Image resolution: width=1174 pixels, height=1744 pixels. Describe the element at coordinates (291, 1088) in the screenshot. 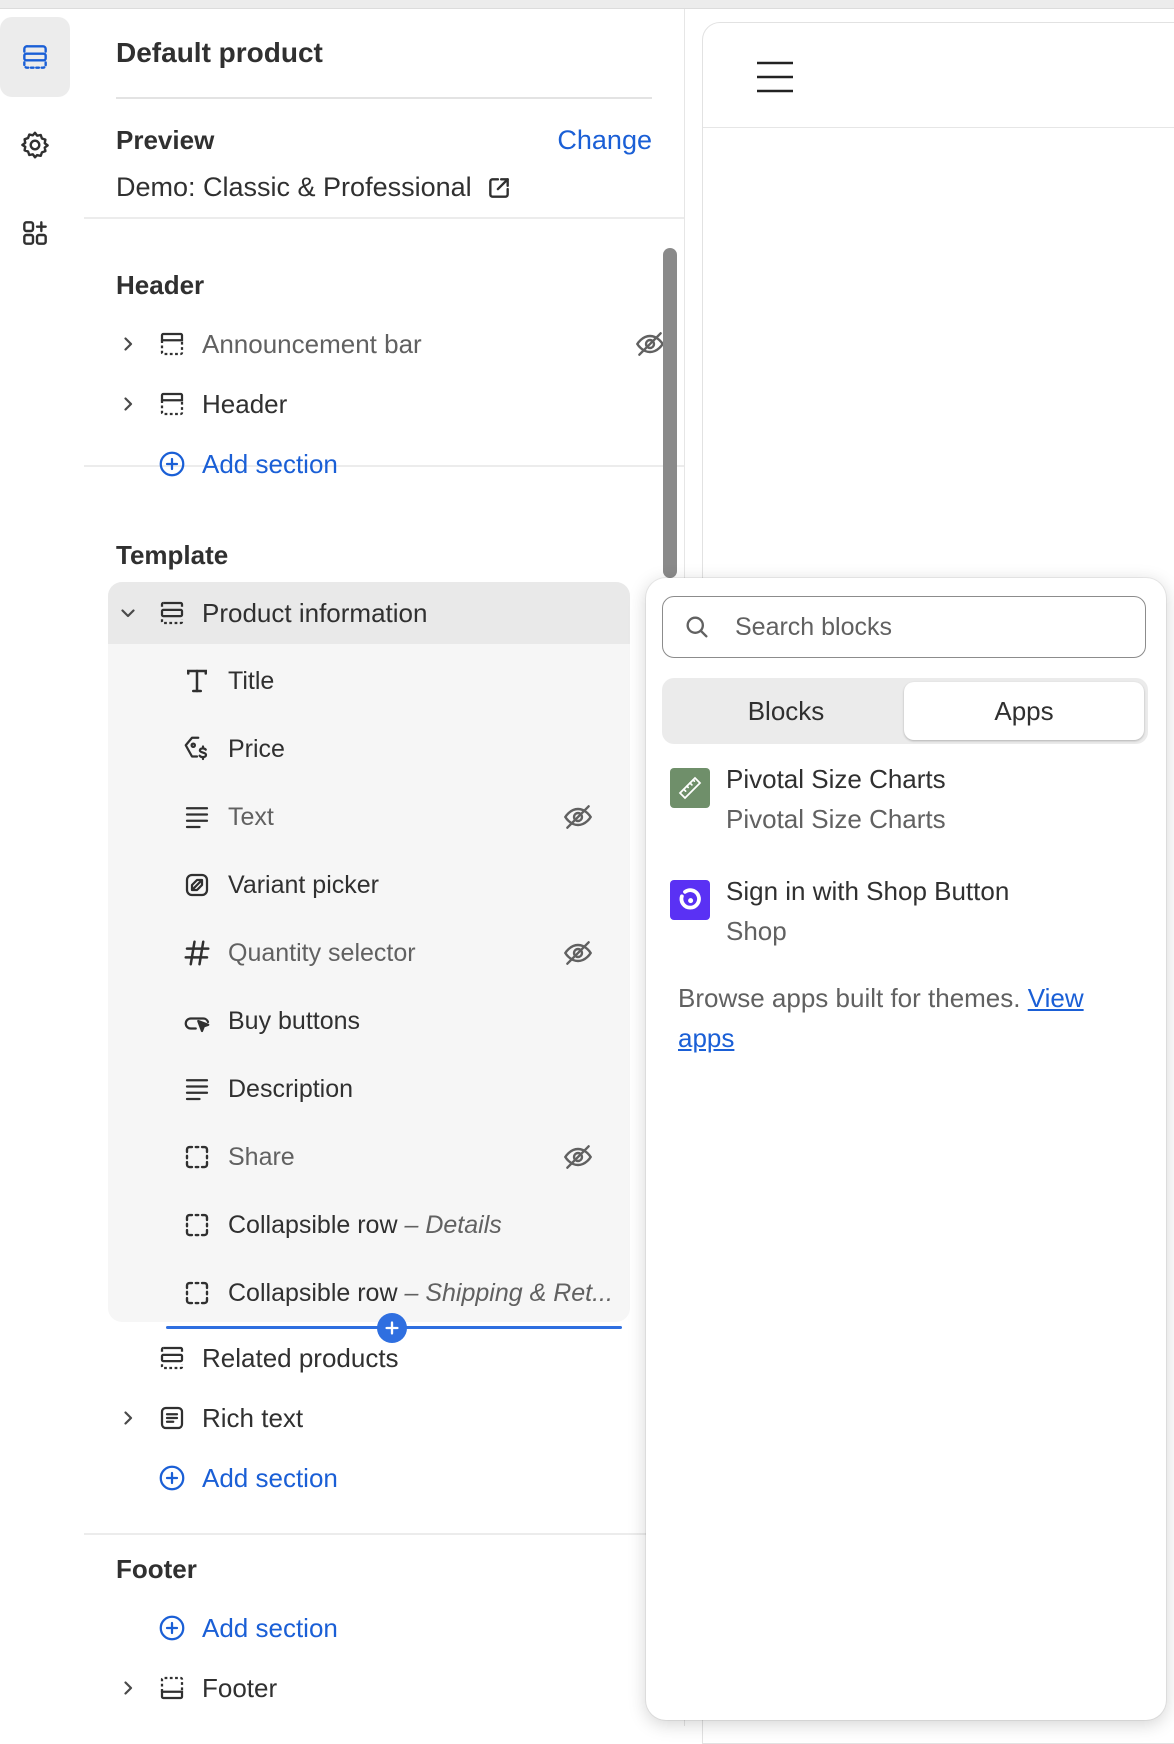

I see `block-label: Description` at that location.